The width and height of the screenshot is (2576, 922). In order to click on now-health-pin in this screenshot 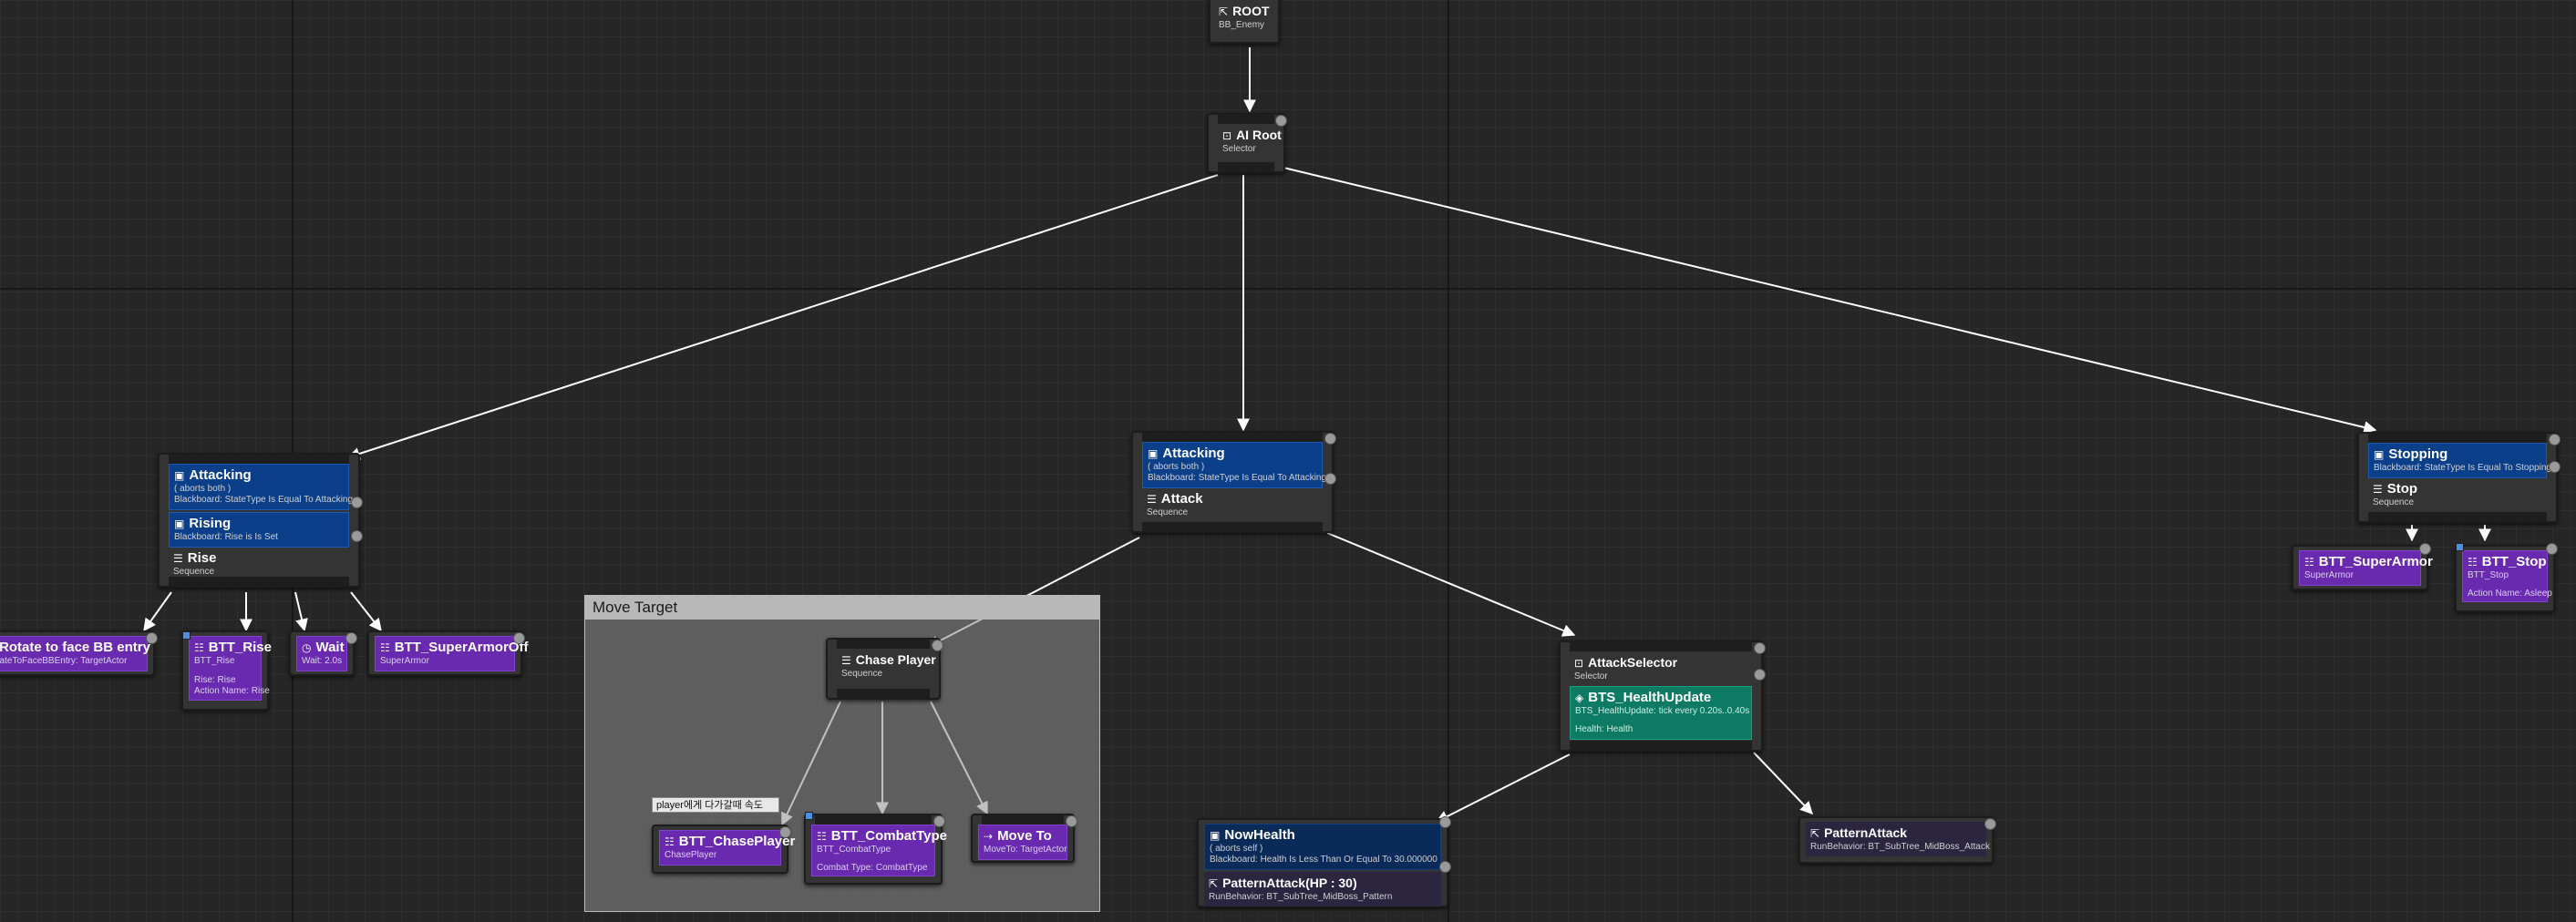, I will do `click(1445, 822)`.